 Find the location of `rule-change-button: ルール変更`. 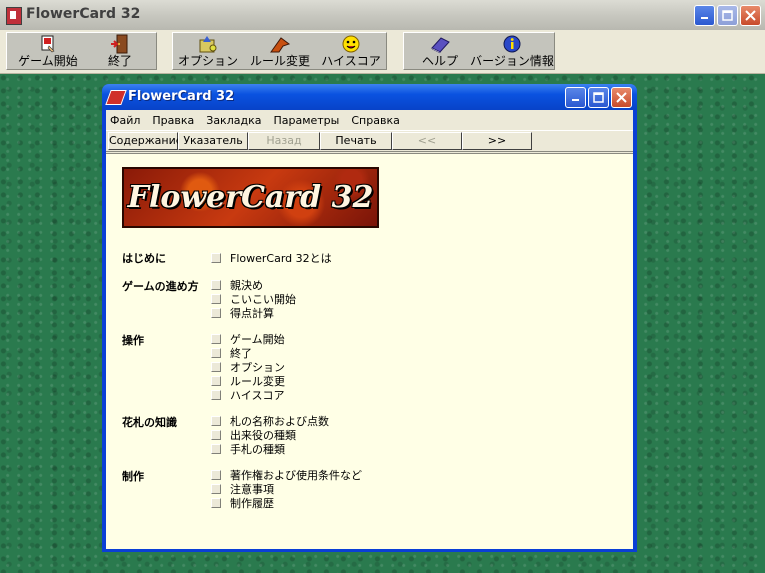

rule-change-button: ルール変更 is located at coordinates (280, 51).